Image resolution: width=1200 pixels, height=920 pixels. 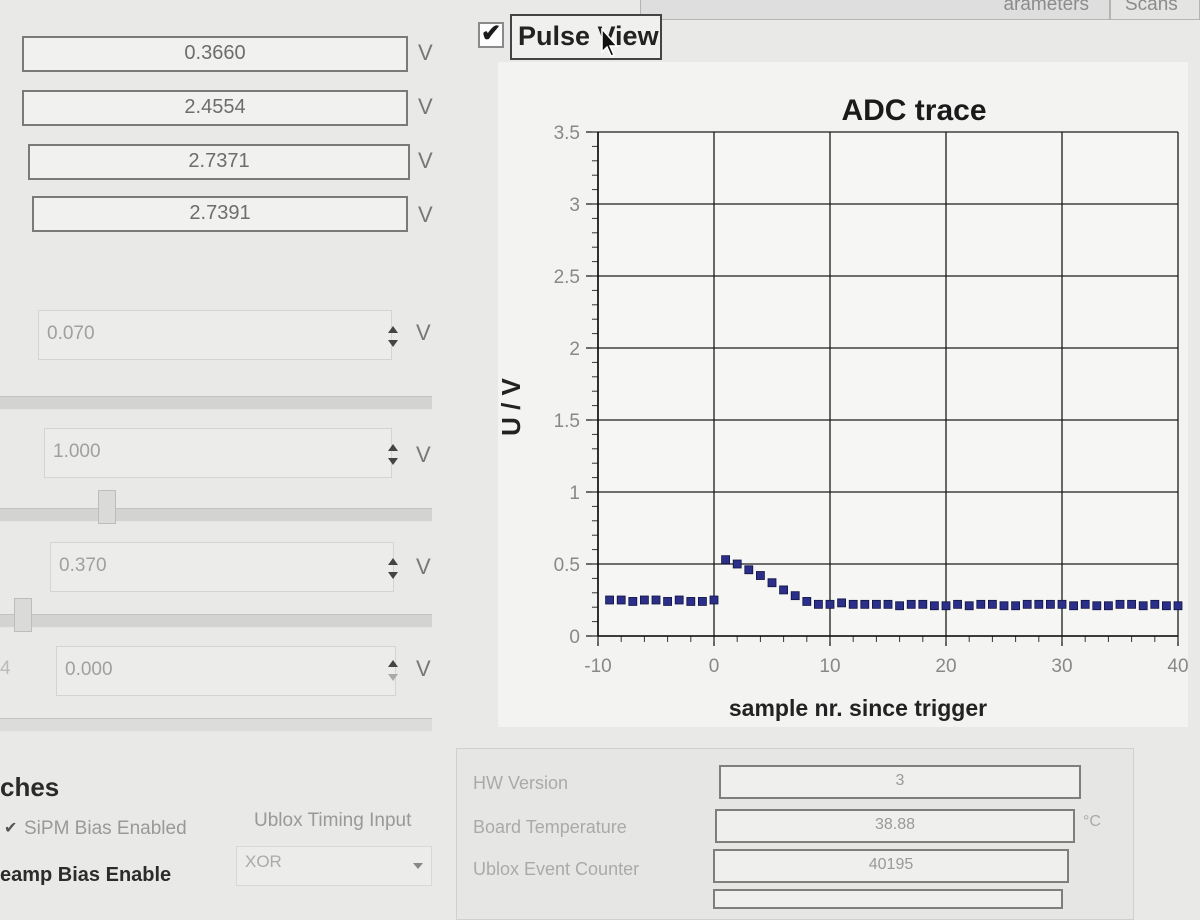 What do you see at coordinates (858, 708) in the screenshot?
I see `chart-x-axis-label: sample nr. since trigger` at bounding box center [858, 708].